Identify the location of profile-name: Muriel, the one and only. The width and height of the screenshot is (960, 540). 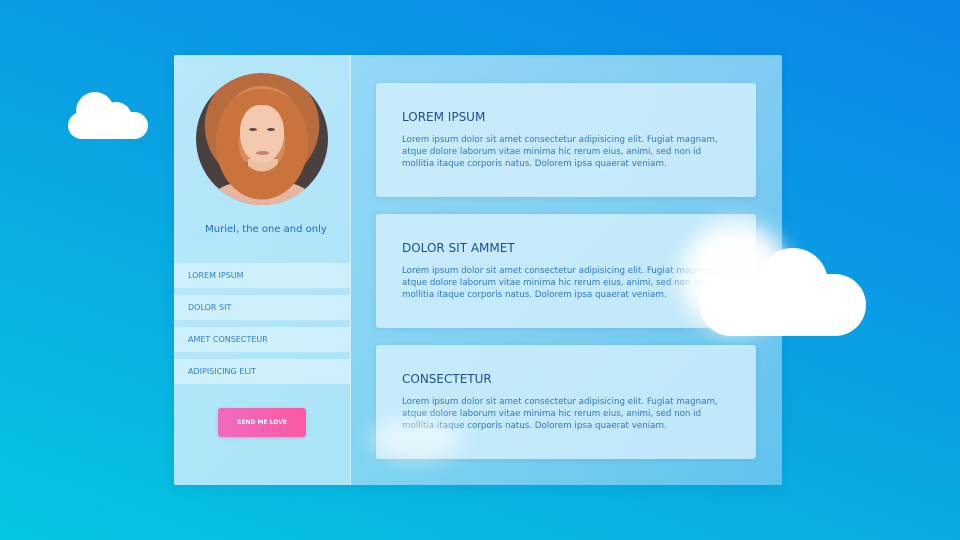
(266, 229).